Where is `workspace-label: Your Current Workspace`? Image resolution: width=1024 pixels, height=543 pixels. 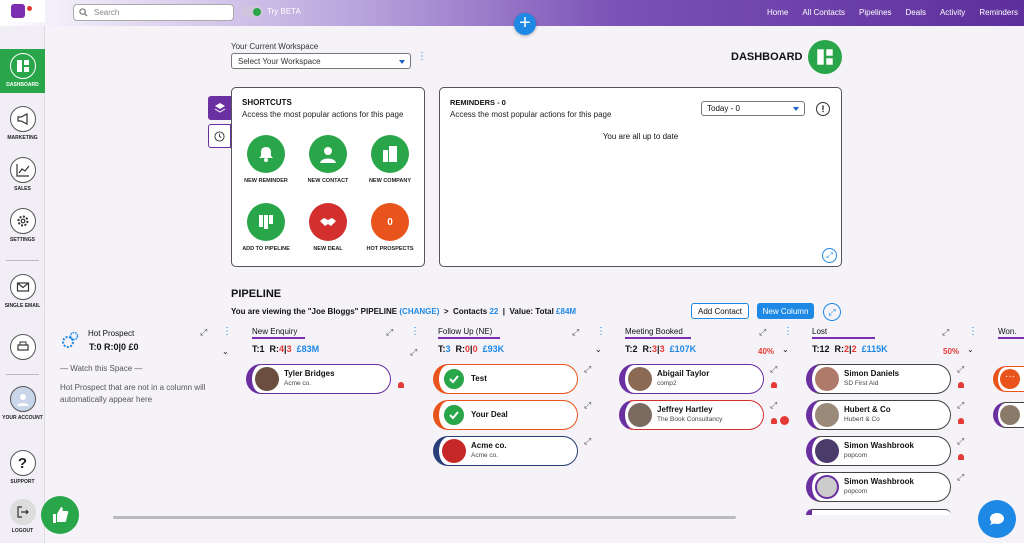 workspace-label: Your Current Workspace is located at coordinates (275, 46).